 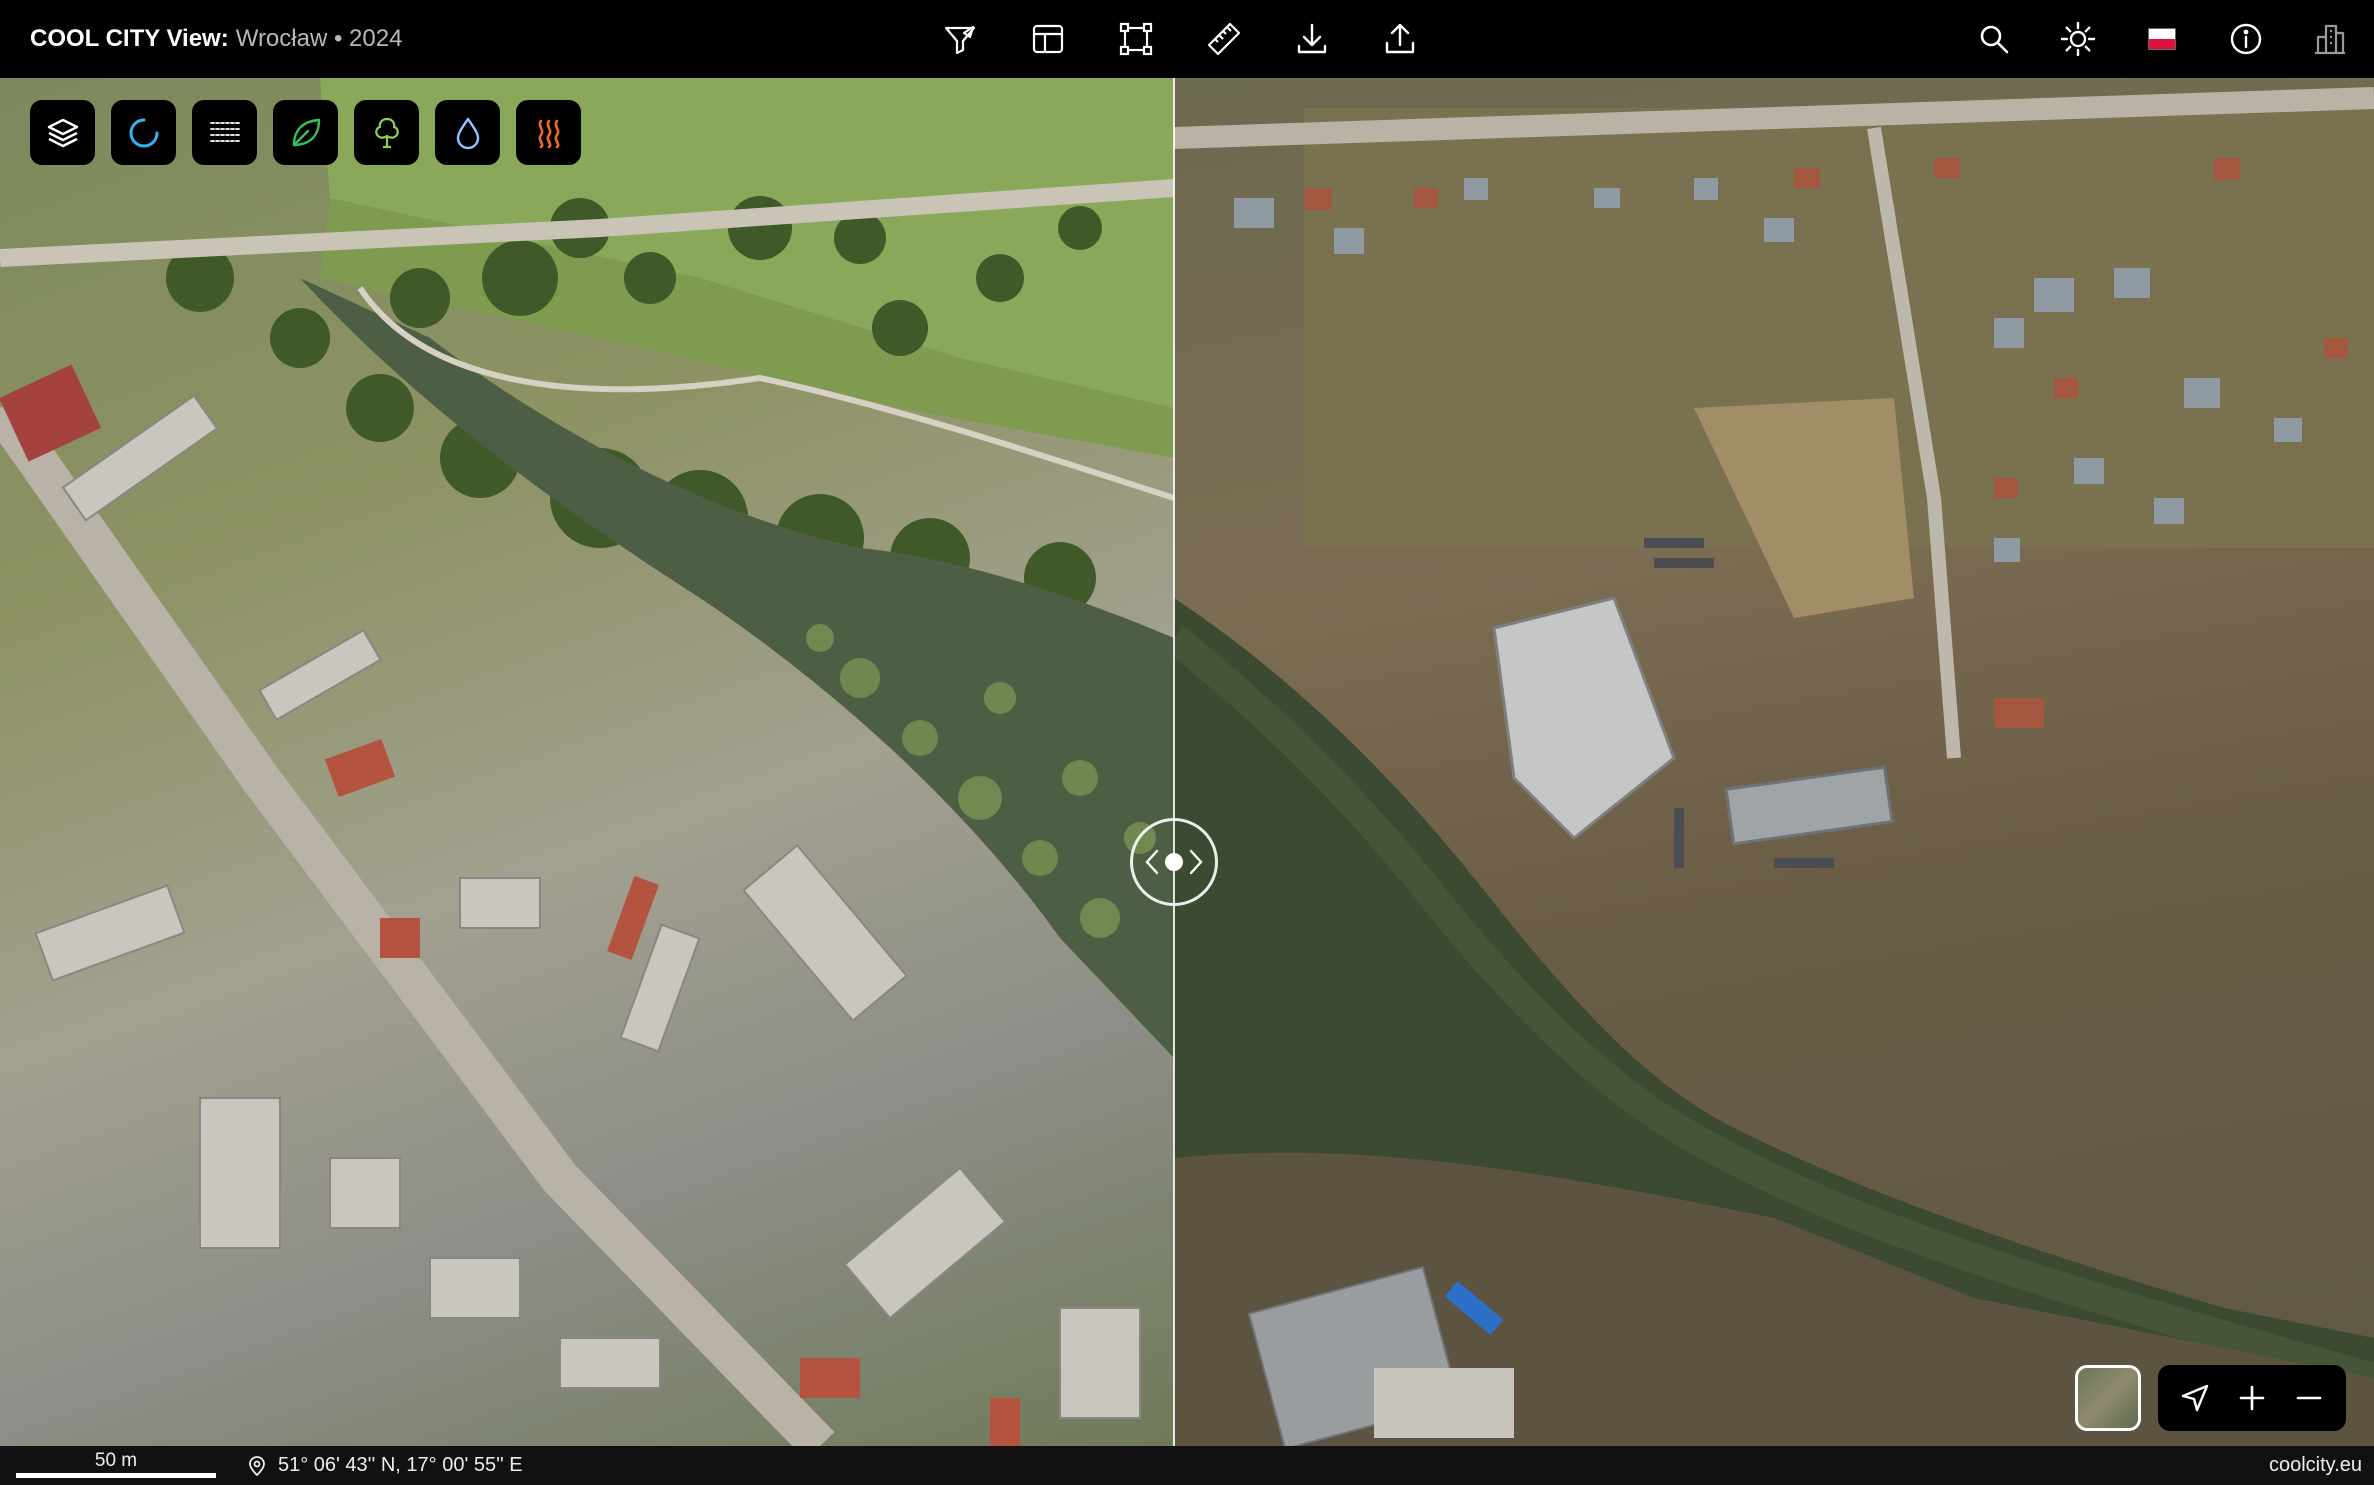 What do you see at coordinates (2195, 1398) in the screenshot?
I see `location-arrow-icon` at bounding box center [2195, 1398].